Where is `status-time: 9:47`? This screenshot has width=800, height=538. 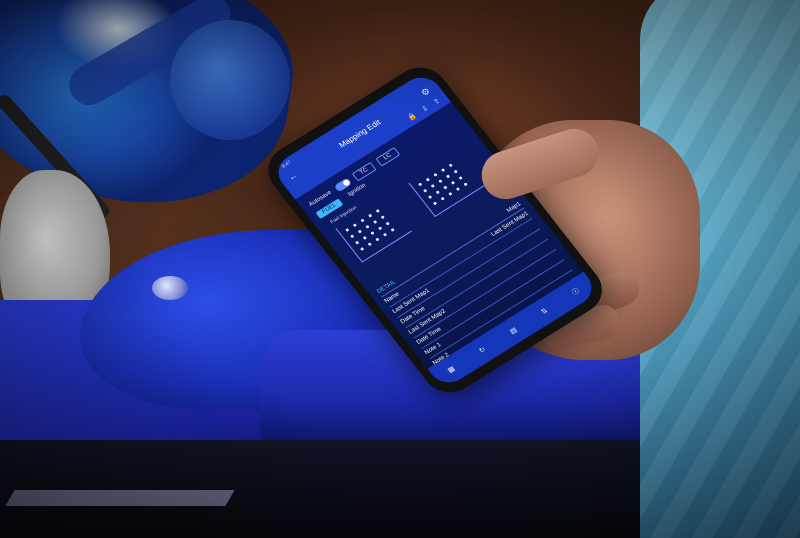
status-time: 9:47 is located at coordinates (286, 164).